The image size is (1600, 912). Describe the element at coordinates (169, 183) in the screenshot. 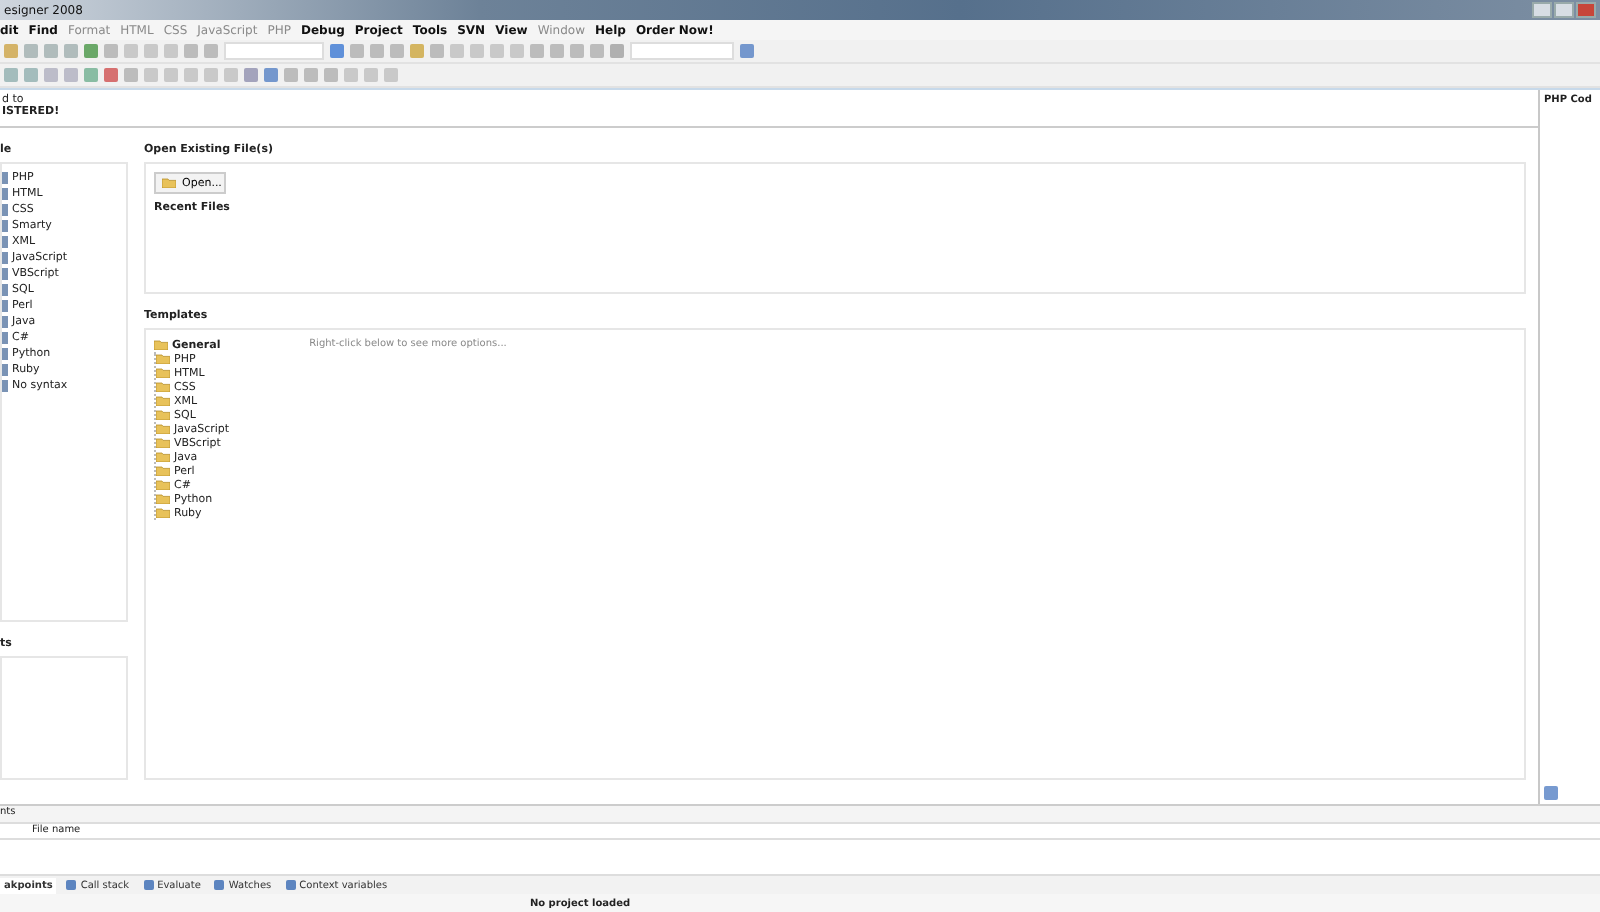

I see `folder-icon` at that location.